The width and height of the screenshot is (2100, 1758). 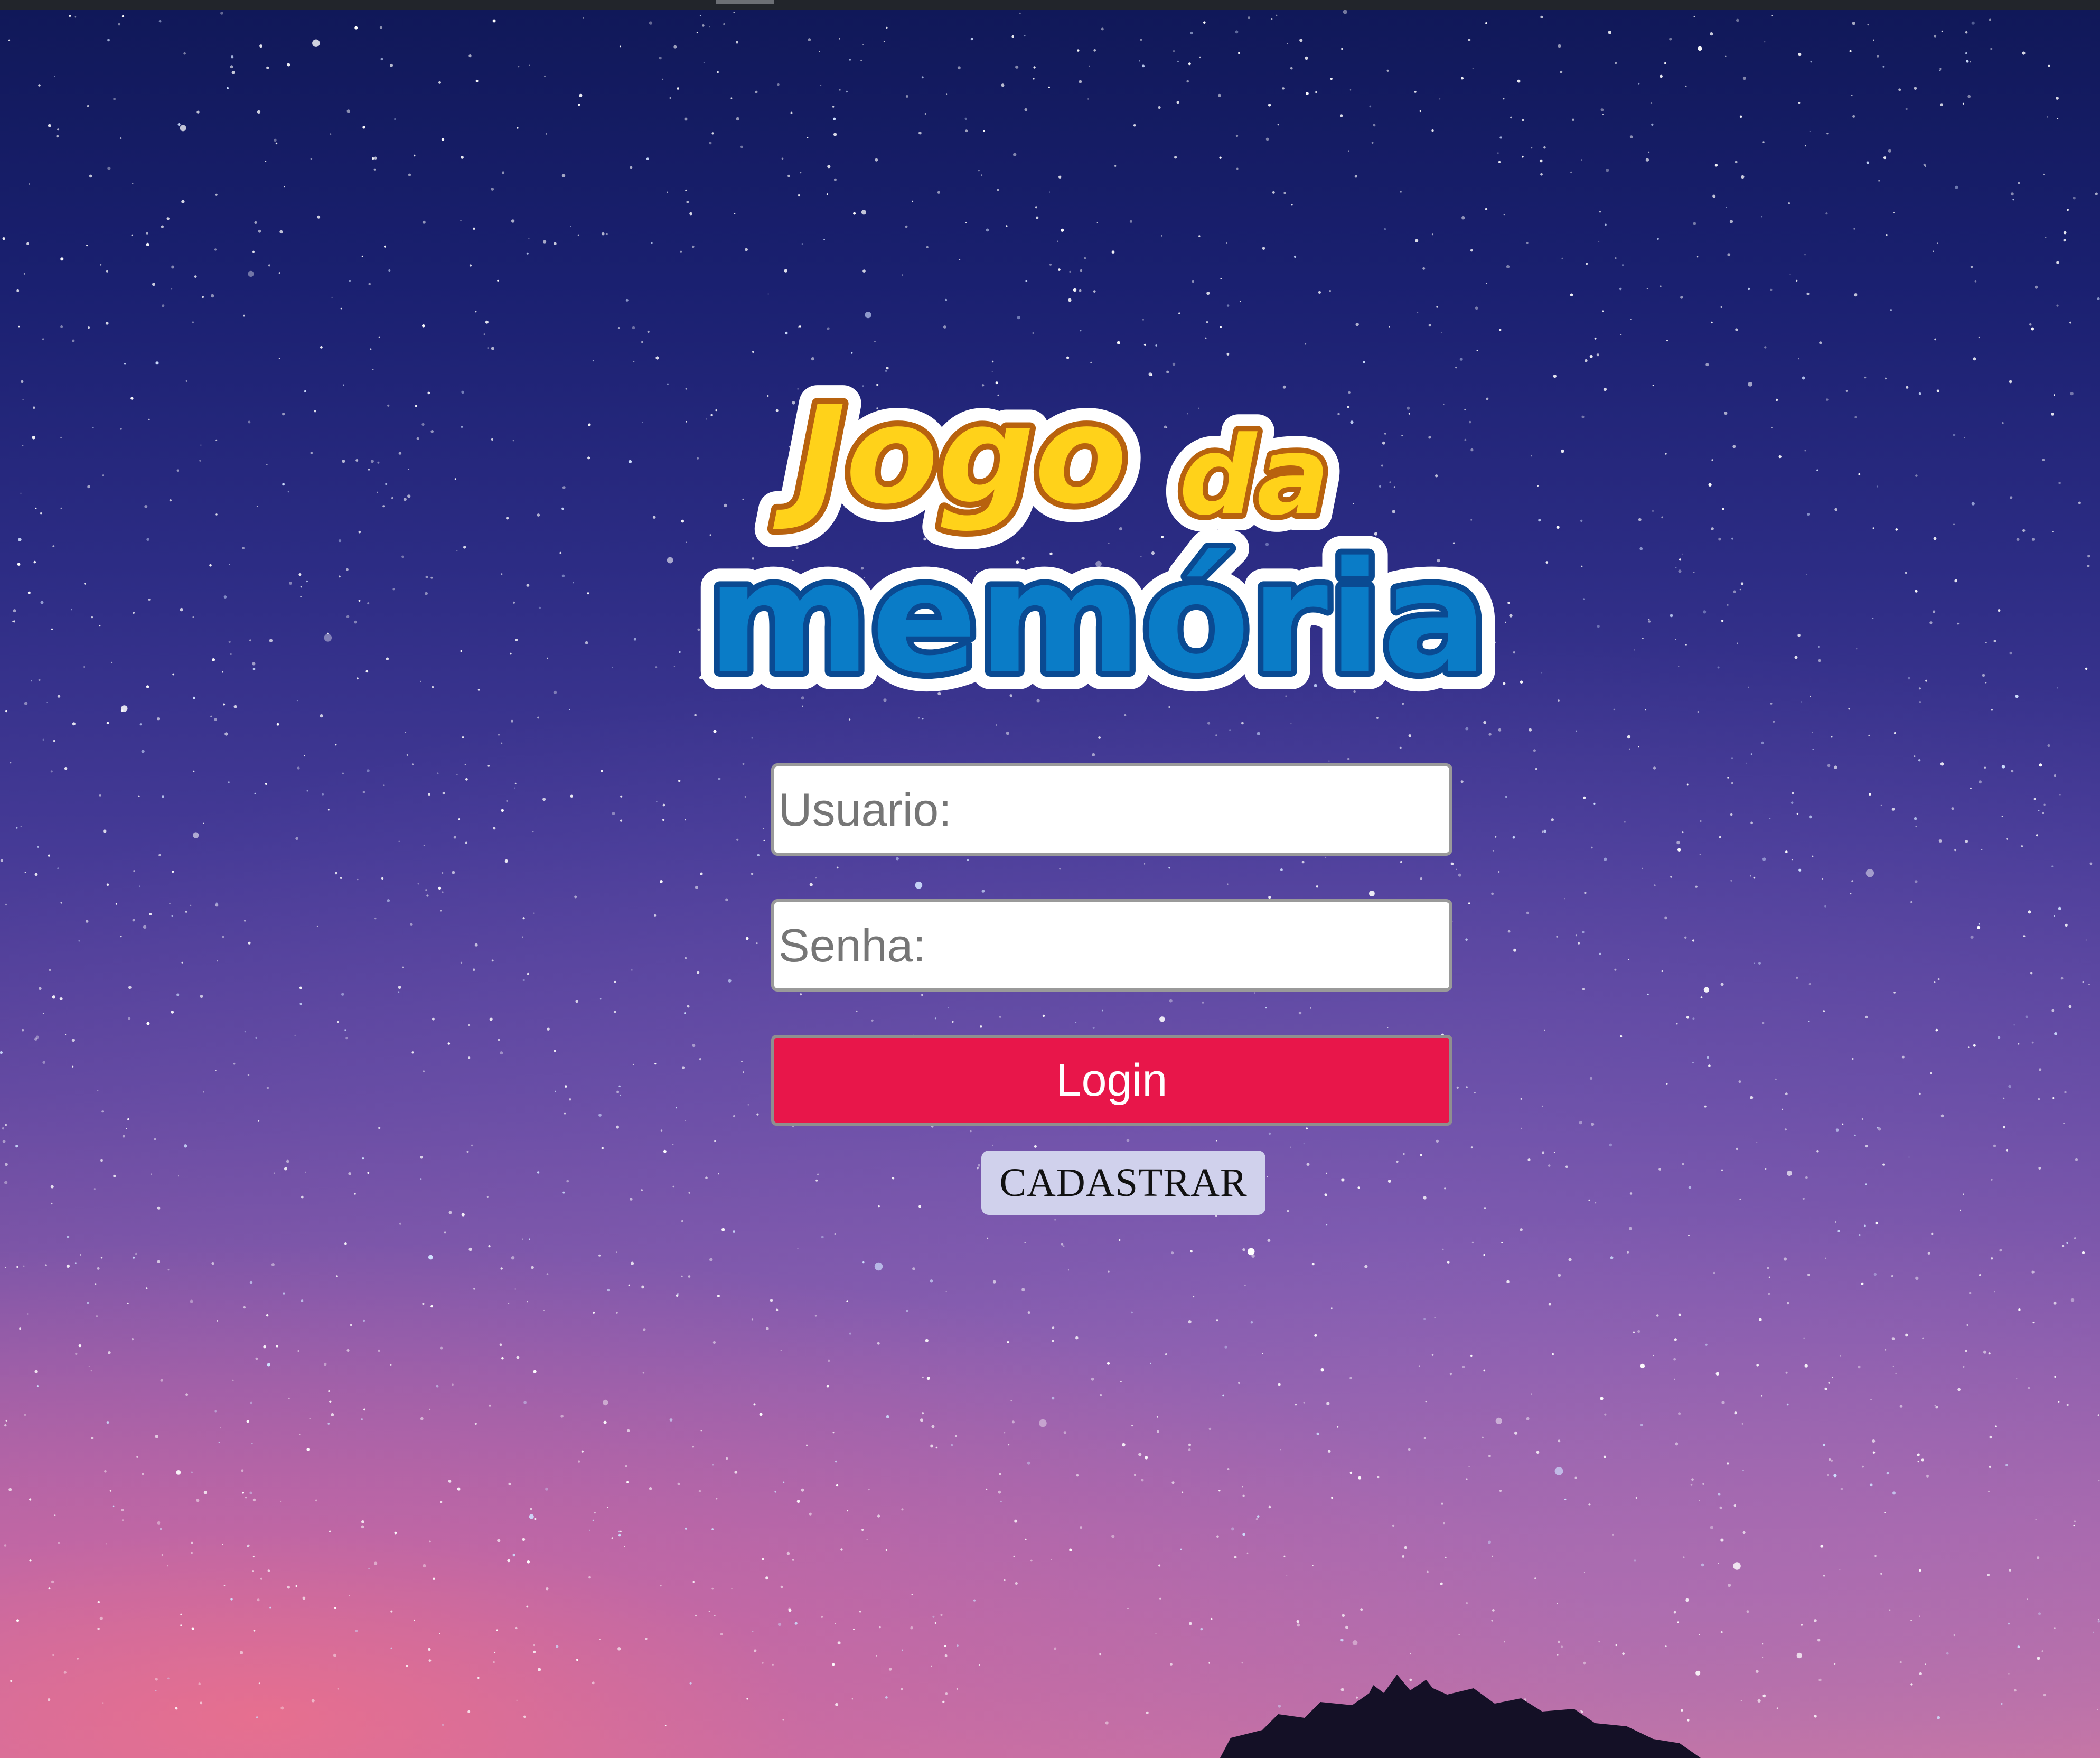 I want to click on login-form: Login, so click(x=1111, y=944).